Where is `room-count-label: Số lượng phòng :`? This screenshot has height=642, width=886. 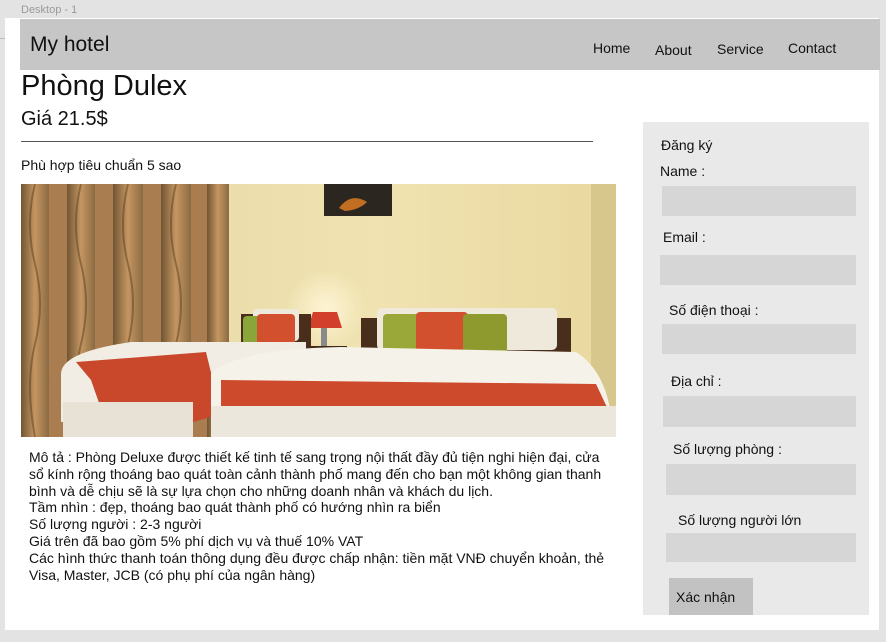 room-count-label: Số lượng phòng : is located at coordinates (727, 449).